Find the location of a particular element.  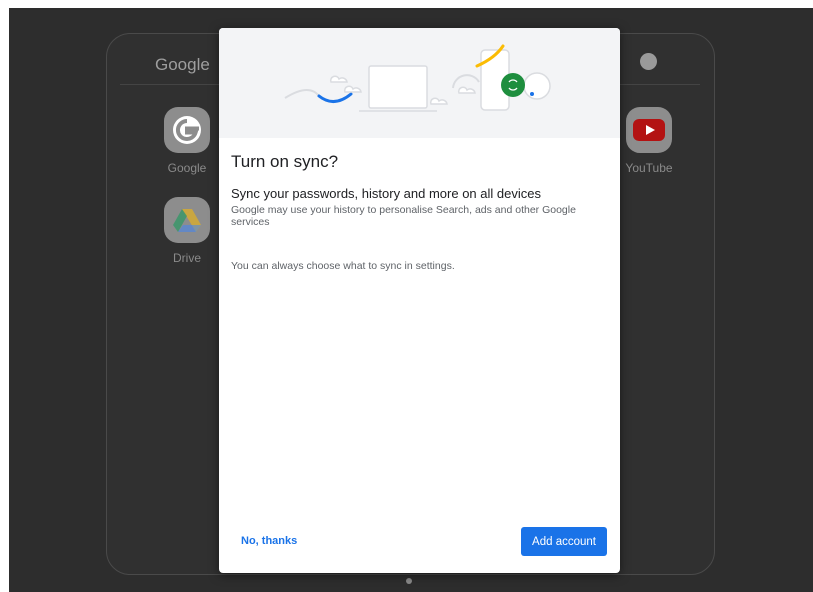

app-google: Google is located at coordinates (187, 141).